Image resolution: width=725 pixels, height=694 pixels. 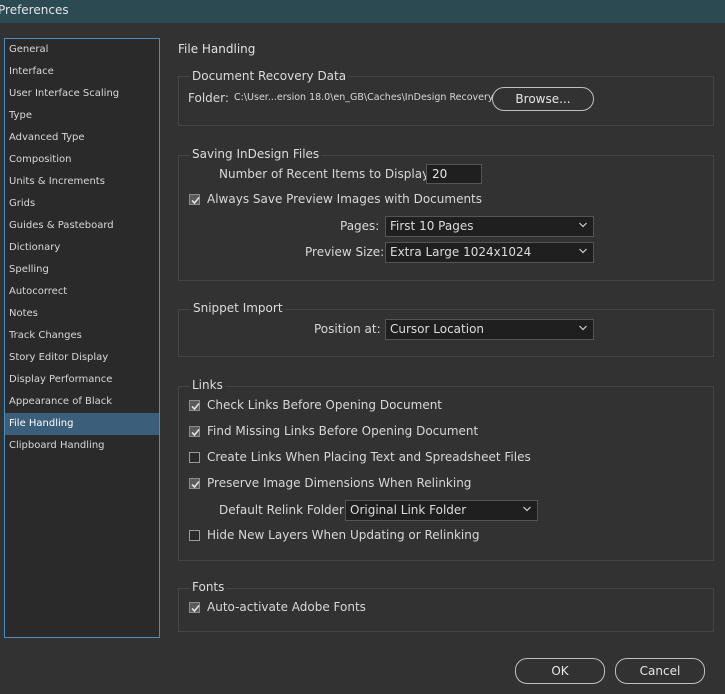 I want to click on preserve-dimensions-checkbox, so click(x=194, y=483).